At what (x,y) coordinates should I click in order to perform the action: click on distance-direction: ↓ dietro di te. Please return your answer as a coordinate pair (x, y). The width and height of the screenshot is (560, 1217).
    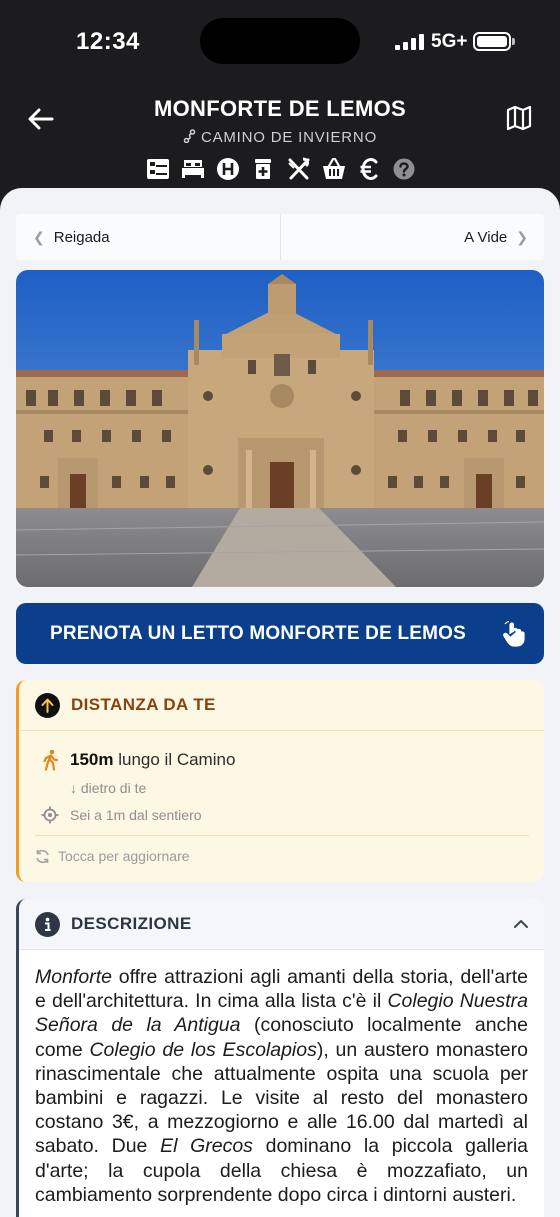
    Looking at the image, I should click on (108, 788).